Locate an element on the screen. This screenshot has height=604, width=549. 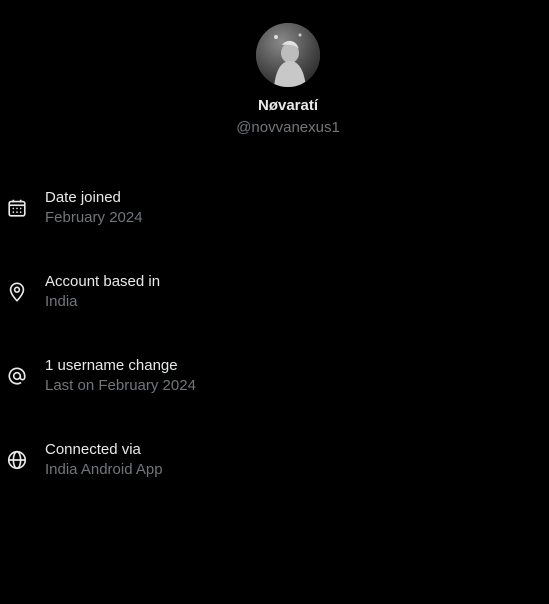
info-subtitle: India Android App is located at coordinates (104, 469).